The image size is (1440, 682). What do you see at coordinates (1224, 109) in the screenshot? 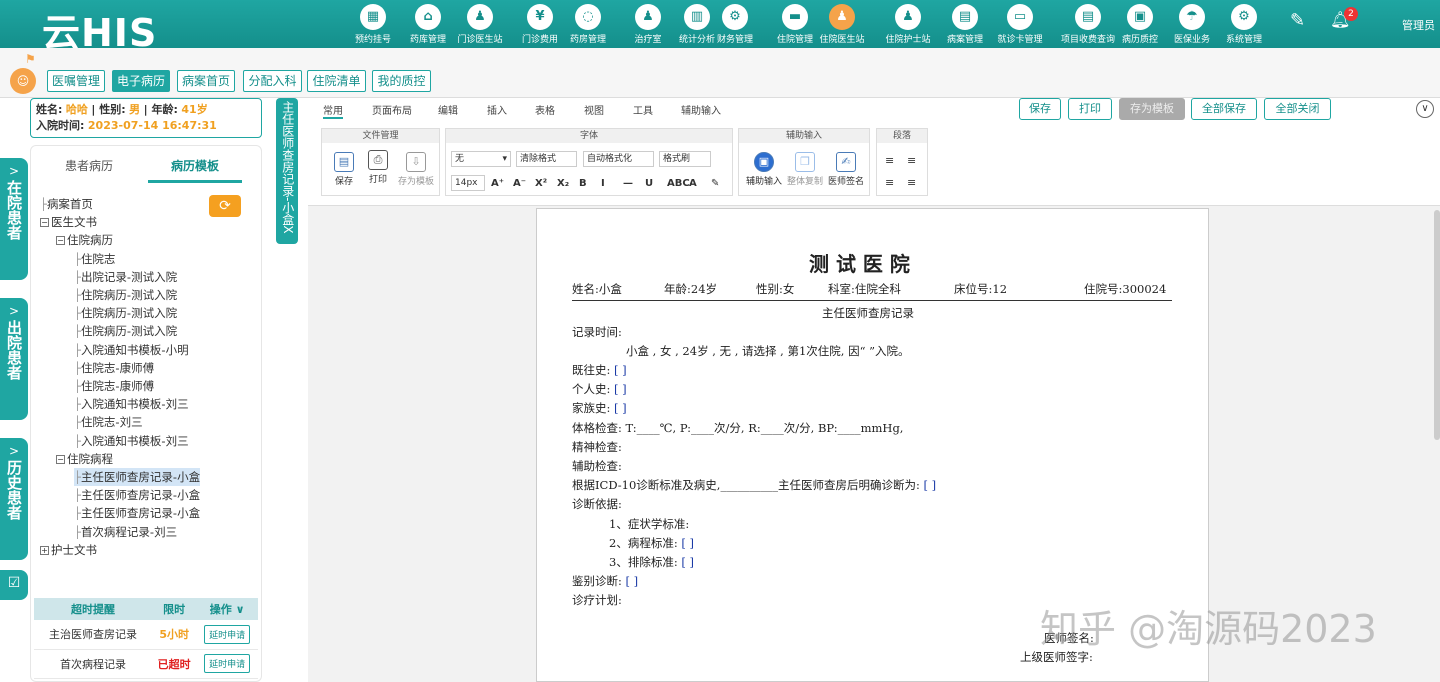
I see `save-all-button: 全部保存` at bounding box center [1224, 109].